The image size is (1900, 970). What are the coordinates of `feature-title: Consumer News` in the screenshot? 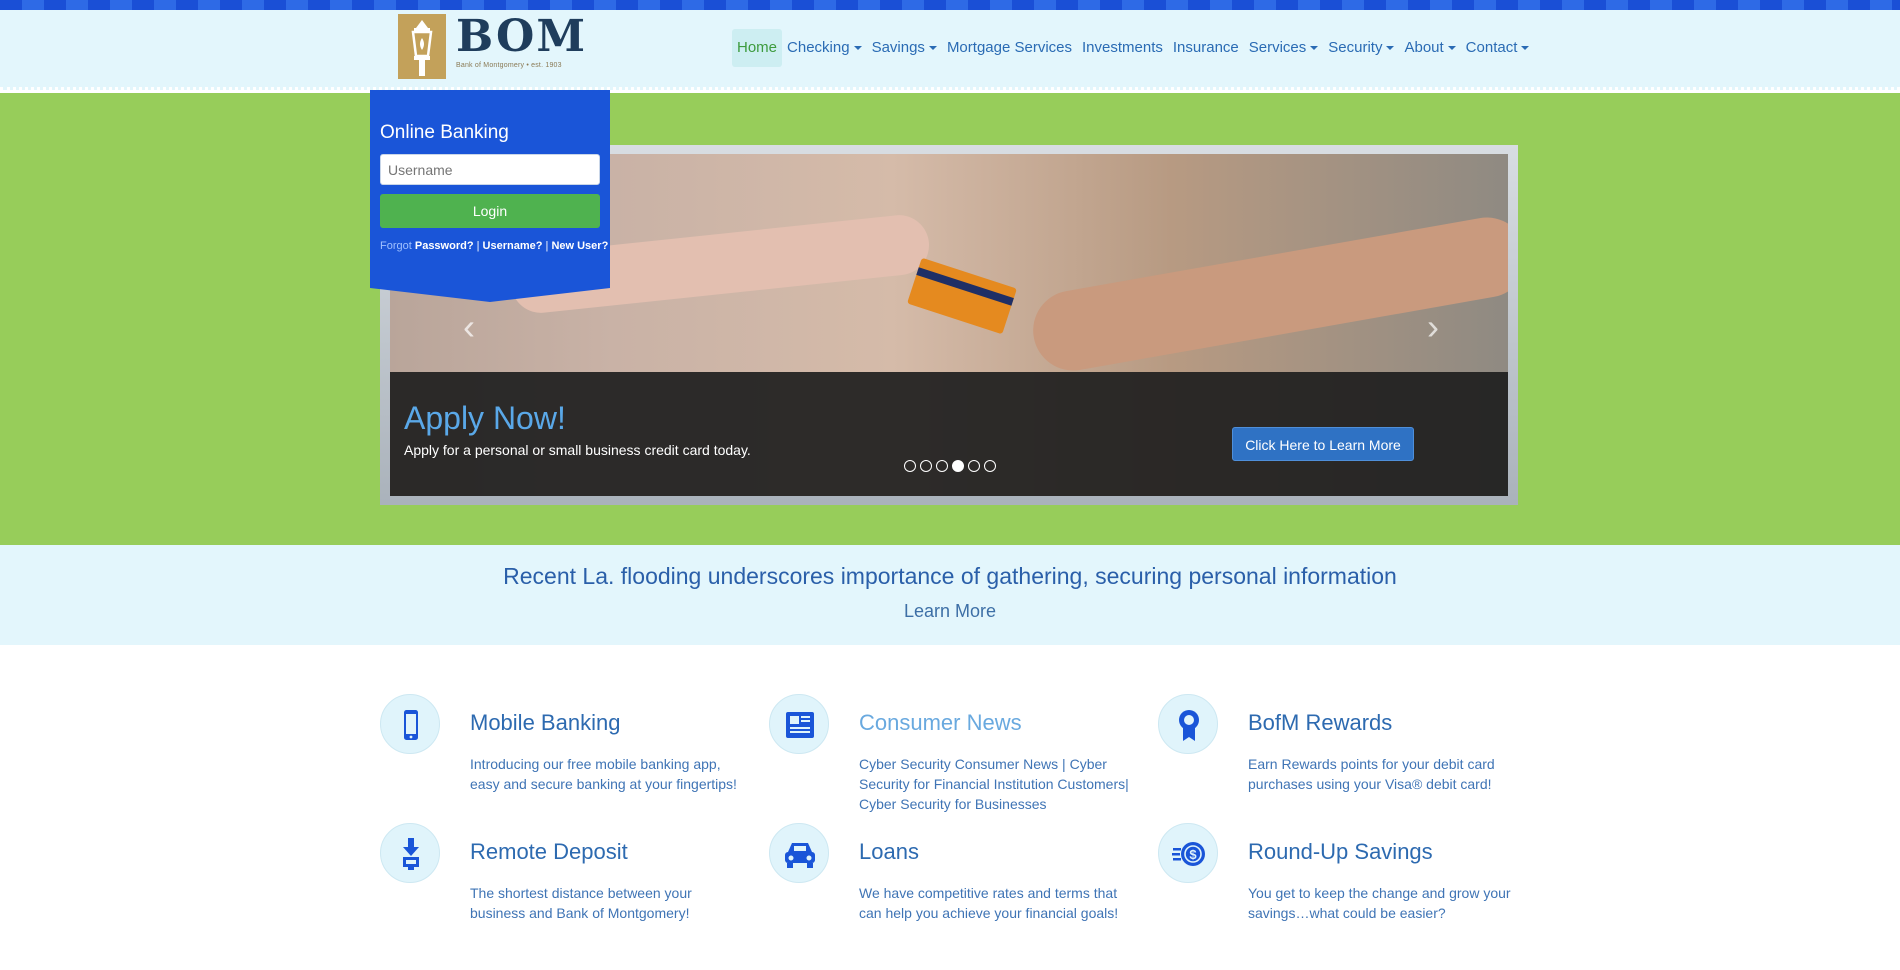 It's located at (940, 722).